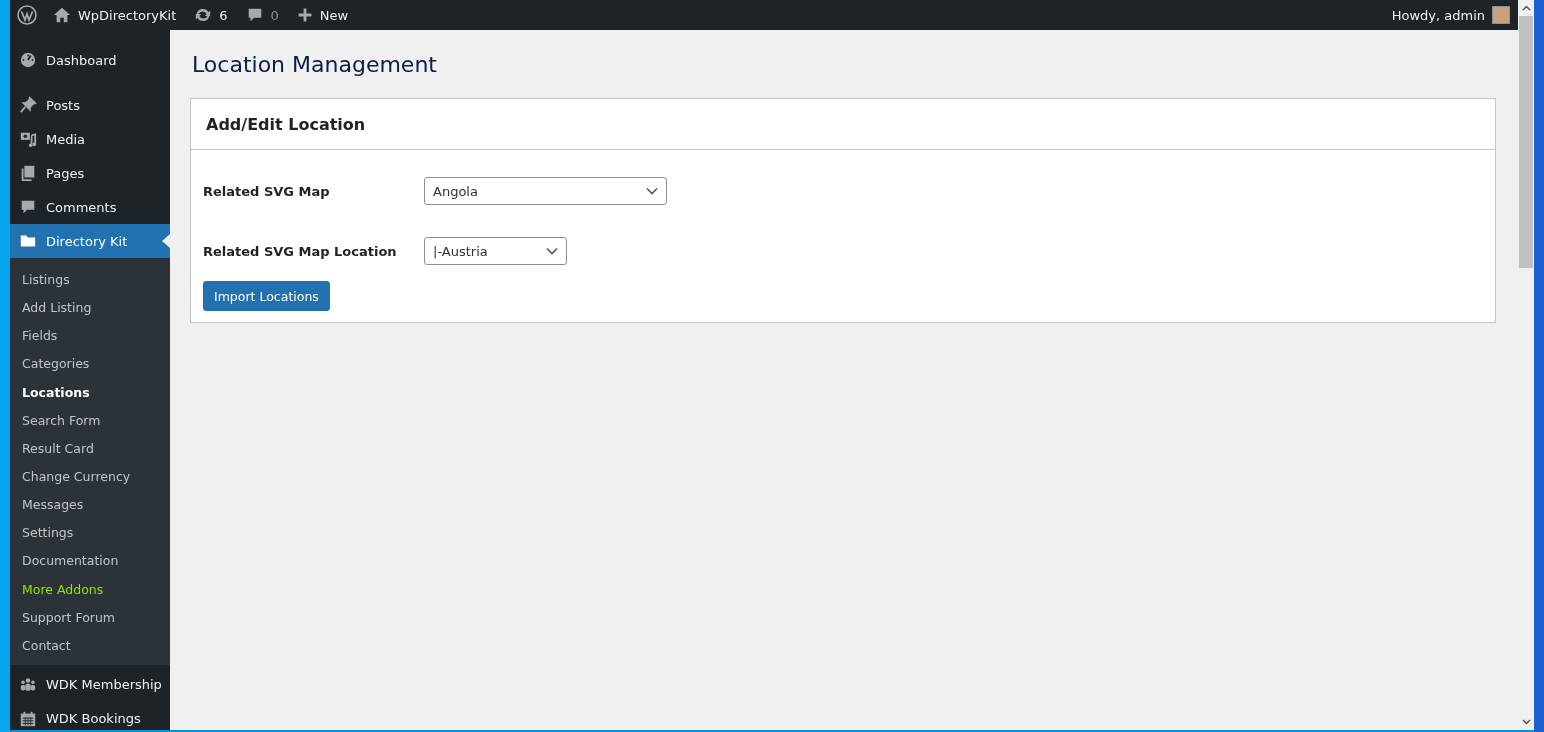  Describe the element at coordinates (90, 561) in the screenshot. I see `submenu-item: Documentation` at that location.